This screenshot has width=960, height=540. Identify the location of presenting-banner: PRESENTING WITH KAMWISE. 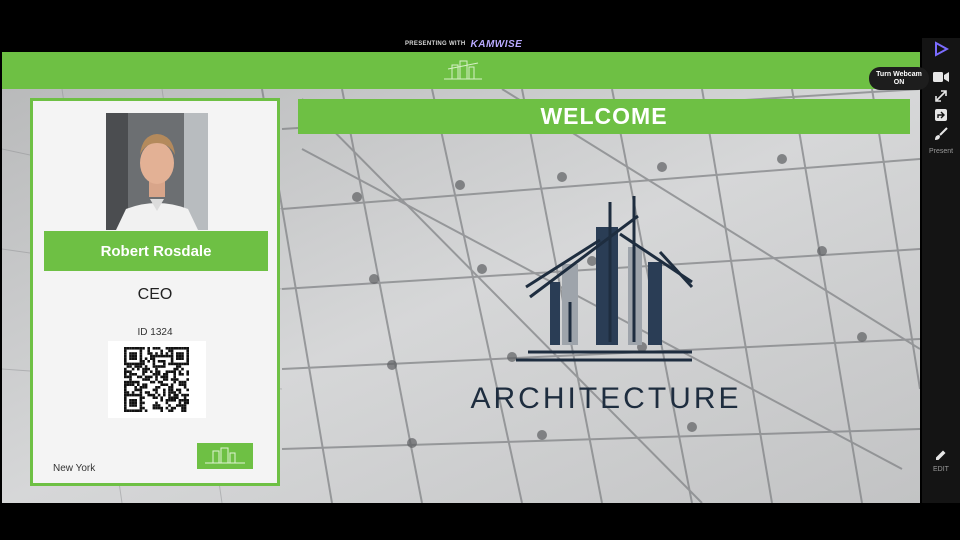
(463, 44).